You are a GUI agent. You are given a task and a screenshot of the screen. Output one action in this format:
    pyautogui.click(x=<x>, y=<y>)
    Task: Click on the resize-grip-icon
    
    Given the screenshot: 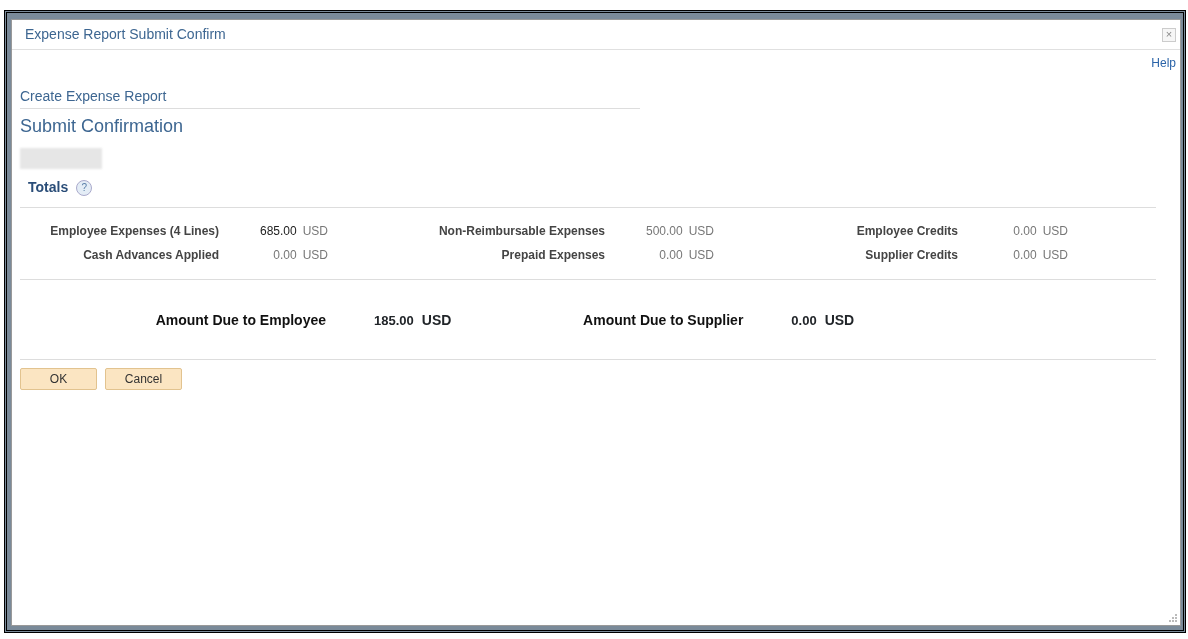 What is the action you would take?
    pyautogui.click(x=1173, y=618)
    